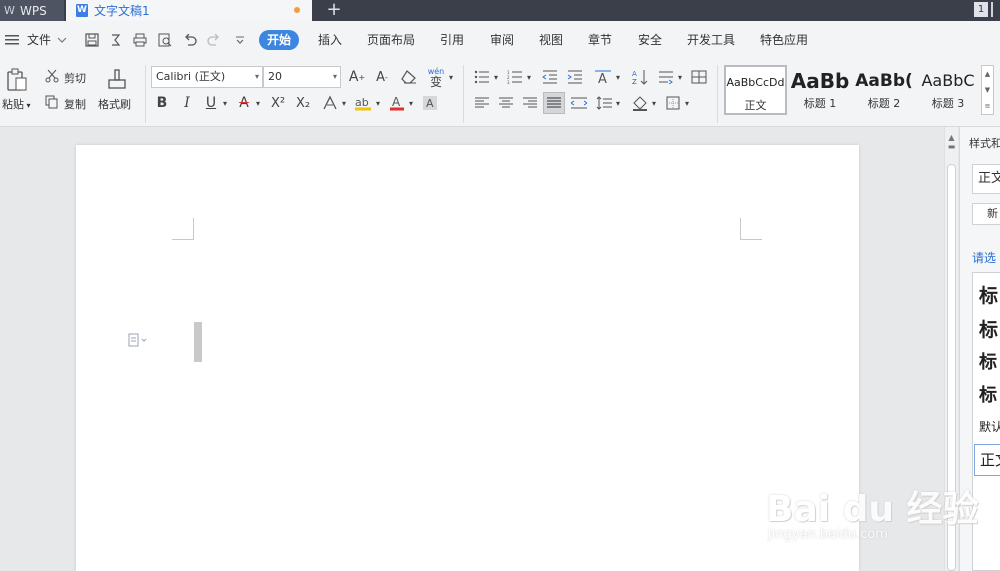 This screenshot has width=1000, height=571. Describe the element at coordinates (17, 80) in the screenshot. I see `paste-icon` at that location.